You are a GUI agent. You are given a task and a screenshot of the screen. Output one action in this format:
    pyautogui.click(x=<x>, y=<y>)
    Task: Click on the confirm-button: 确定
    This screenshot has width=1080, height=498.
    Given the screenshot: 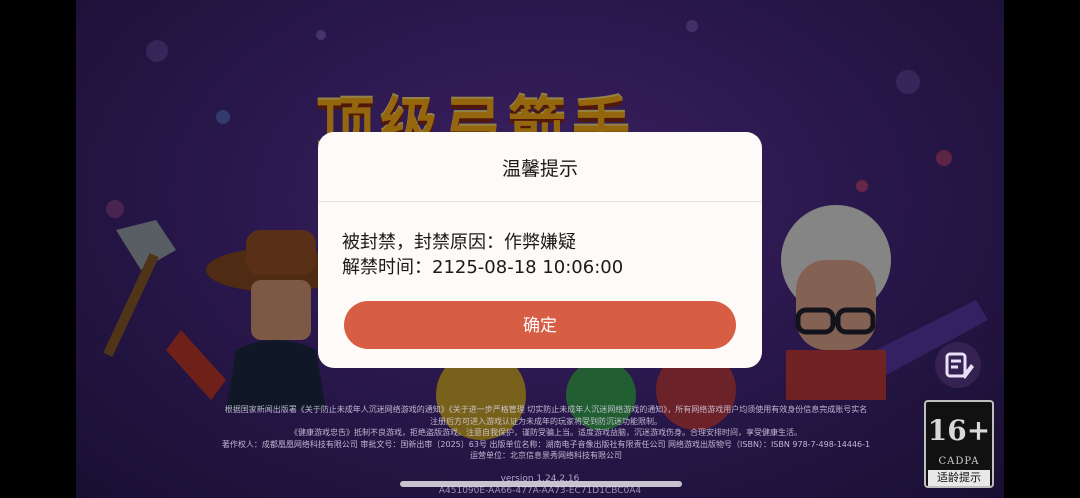 What is the action you would take?
    pyautogui.click(x=540, y=325)
    